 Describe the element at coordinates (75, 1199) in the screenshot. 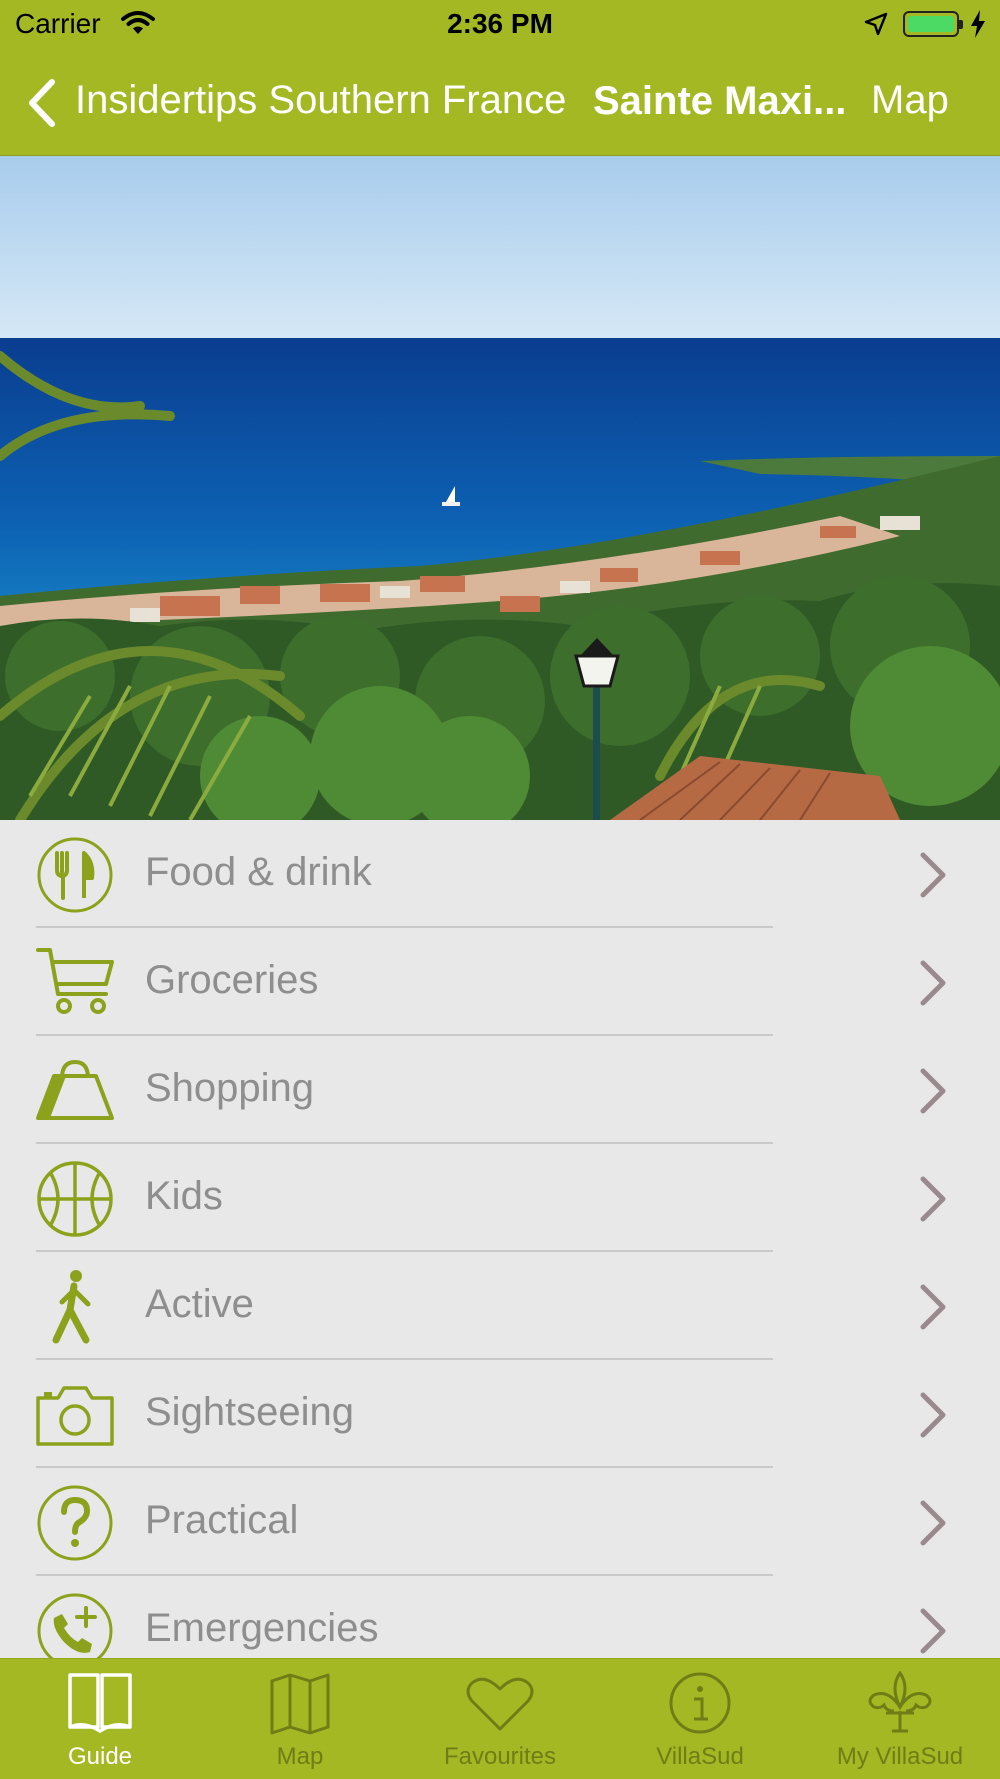

I see `basketball-icon` at that location.